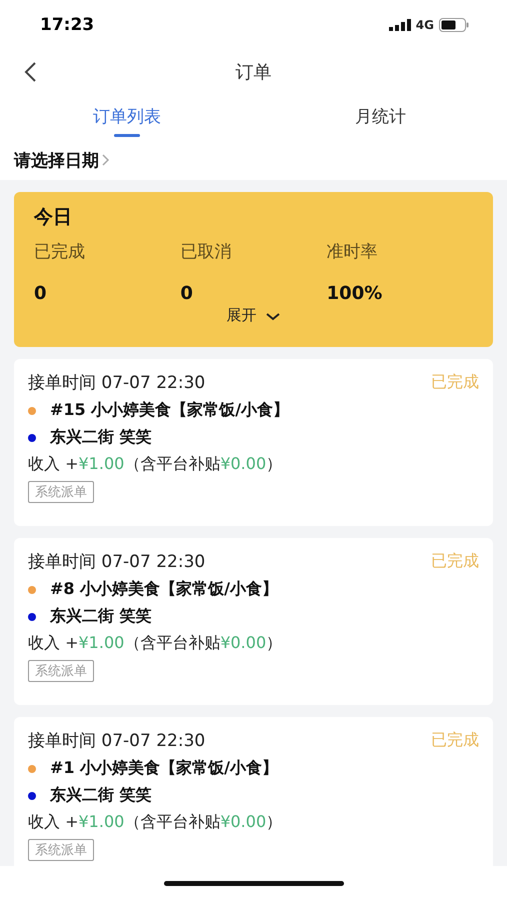  What do you see at coordinates (380, 117) in the screenshot?
I see `tab: 月统计` at bounding box center [380, 117].